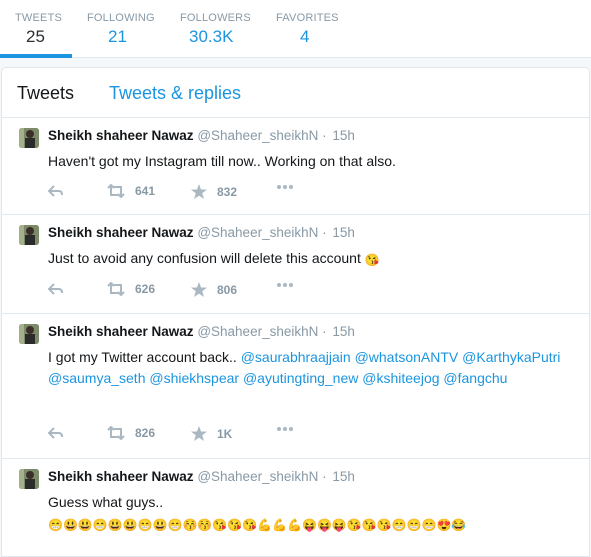  Describe the element at coordinates (307, 18) in the screenshot. I see `stat-label: FAVORITES` at that location.